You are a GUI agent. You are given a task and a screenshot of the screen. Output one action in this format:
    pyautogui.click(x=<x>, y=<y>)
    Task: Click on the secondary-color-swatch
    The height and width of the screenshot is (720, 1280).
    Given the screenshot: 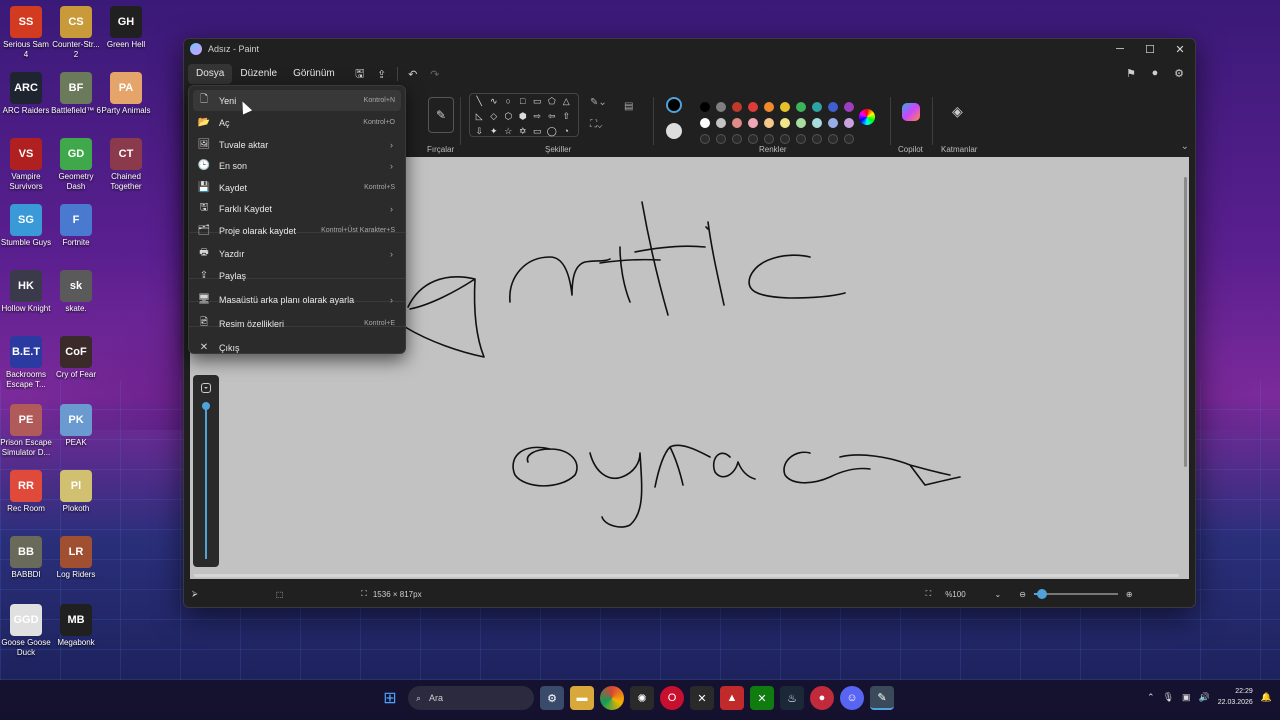 What is the action you would take?
    pyautogui.click(x=674, y=131)
    